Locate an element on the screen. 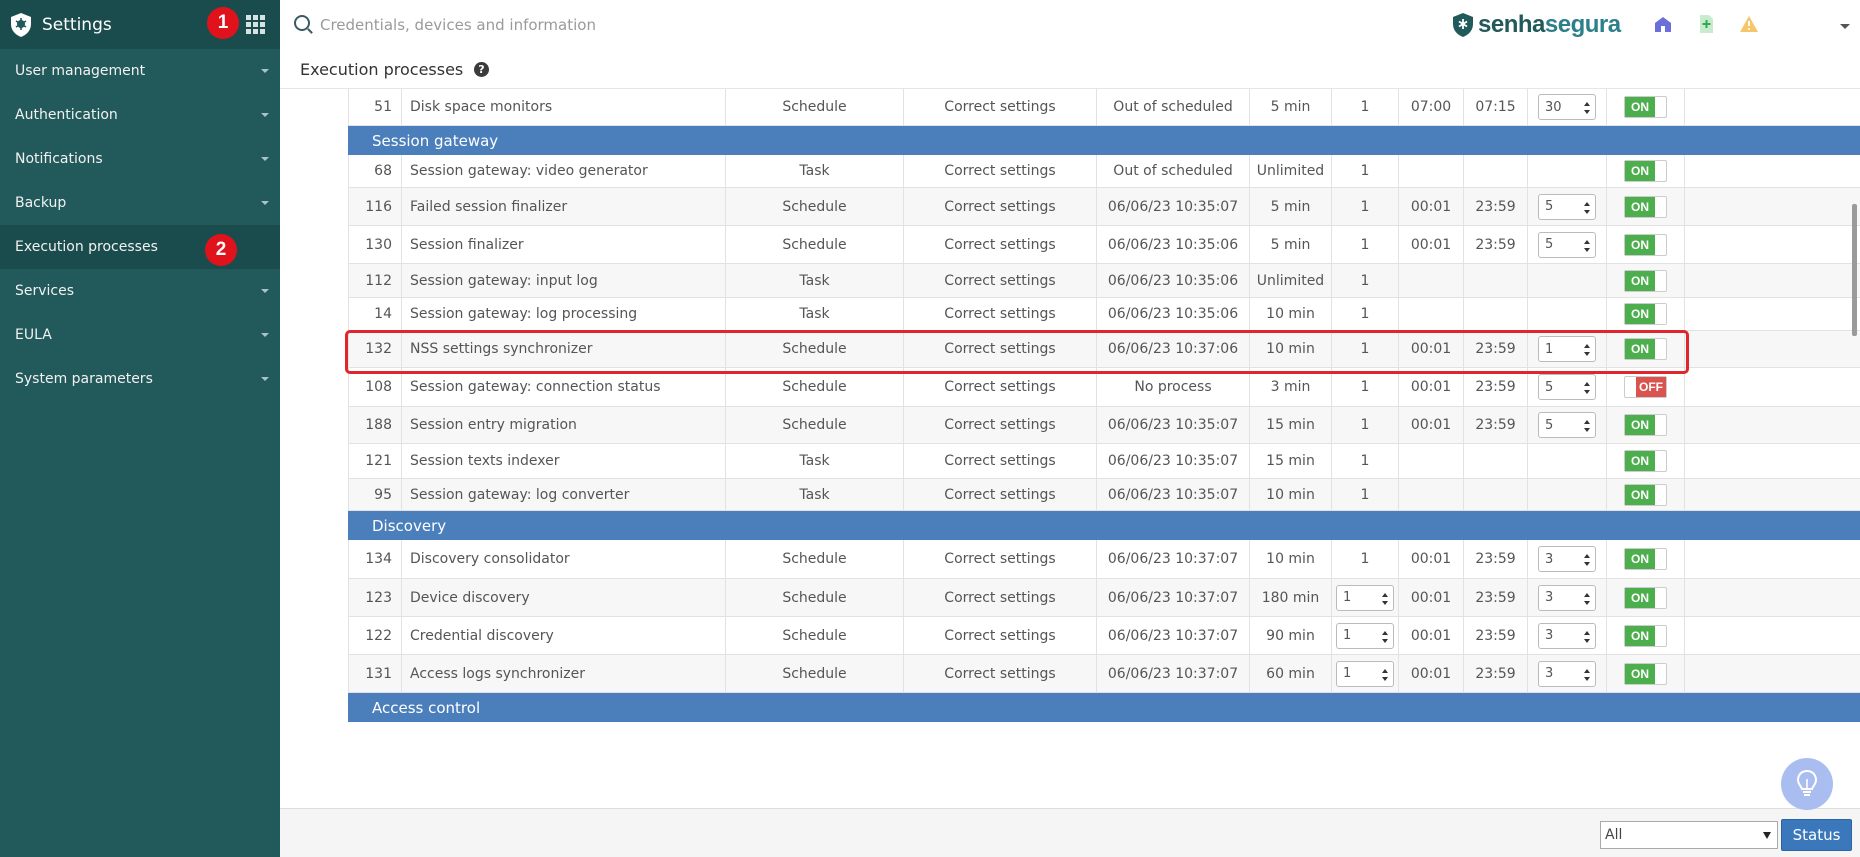  home-icon is located at coordinates (1663, 24).